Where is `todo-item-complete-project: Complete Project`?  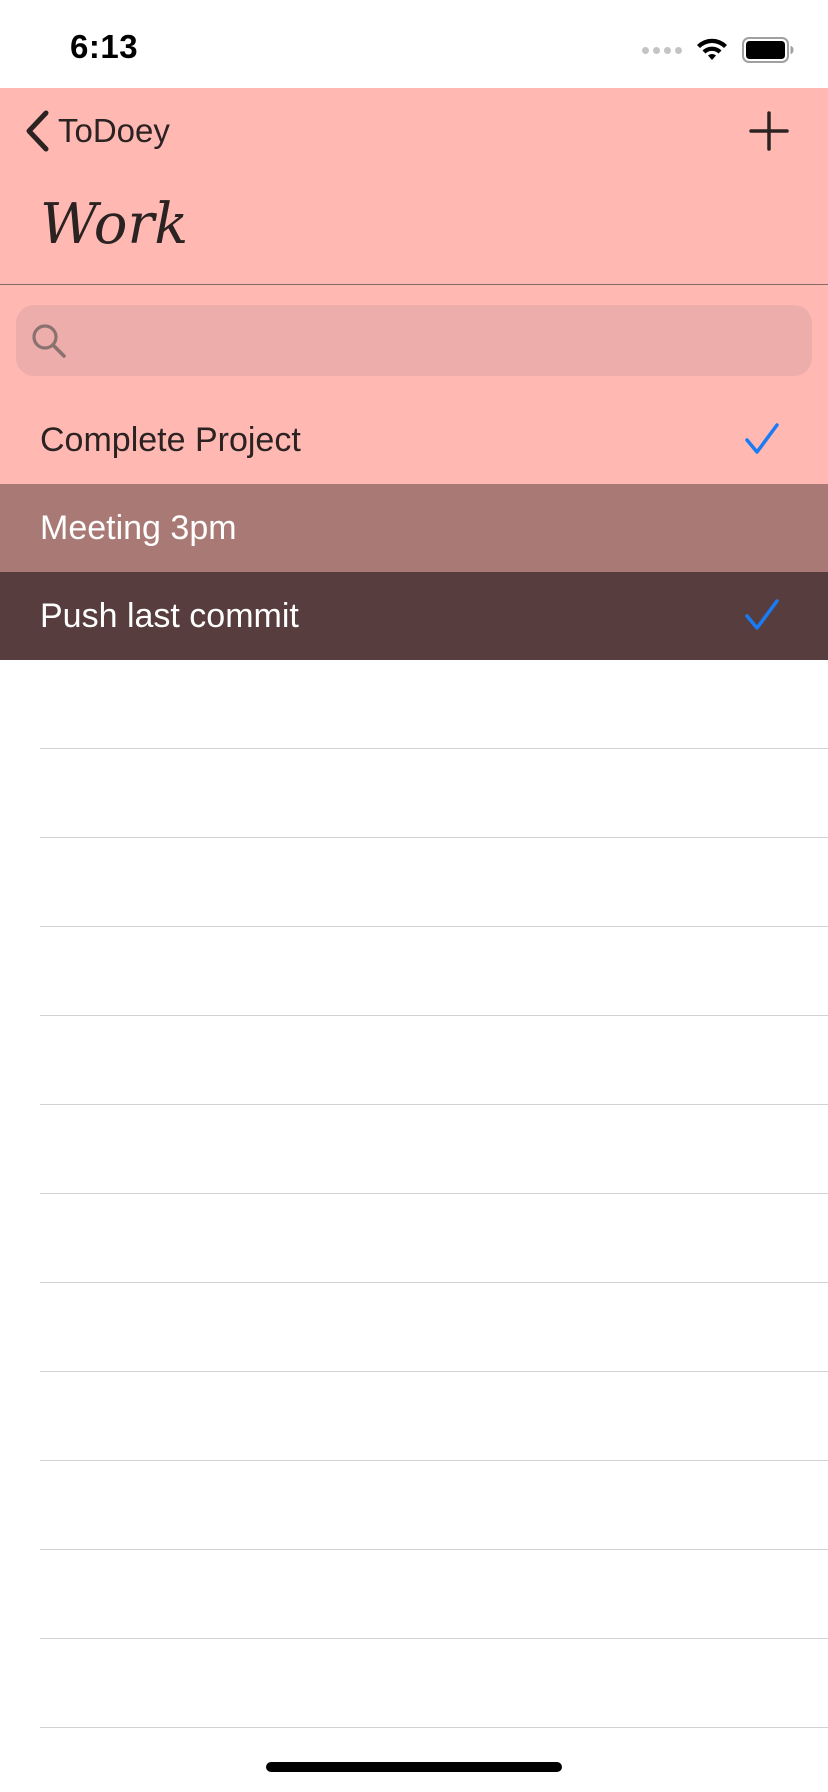 todo-item-complete-project: Complete Project is located at coordinates (414, 440).